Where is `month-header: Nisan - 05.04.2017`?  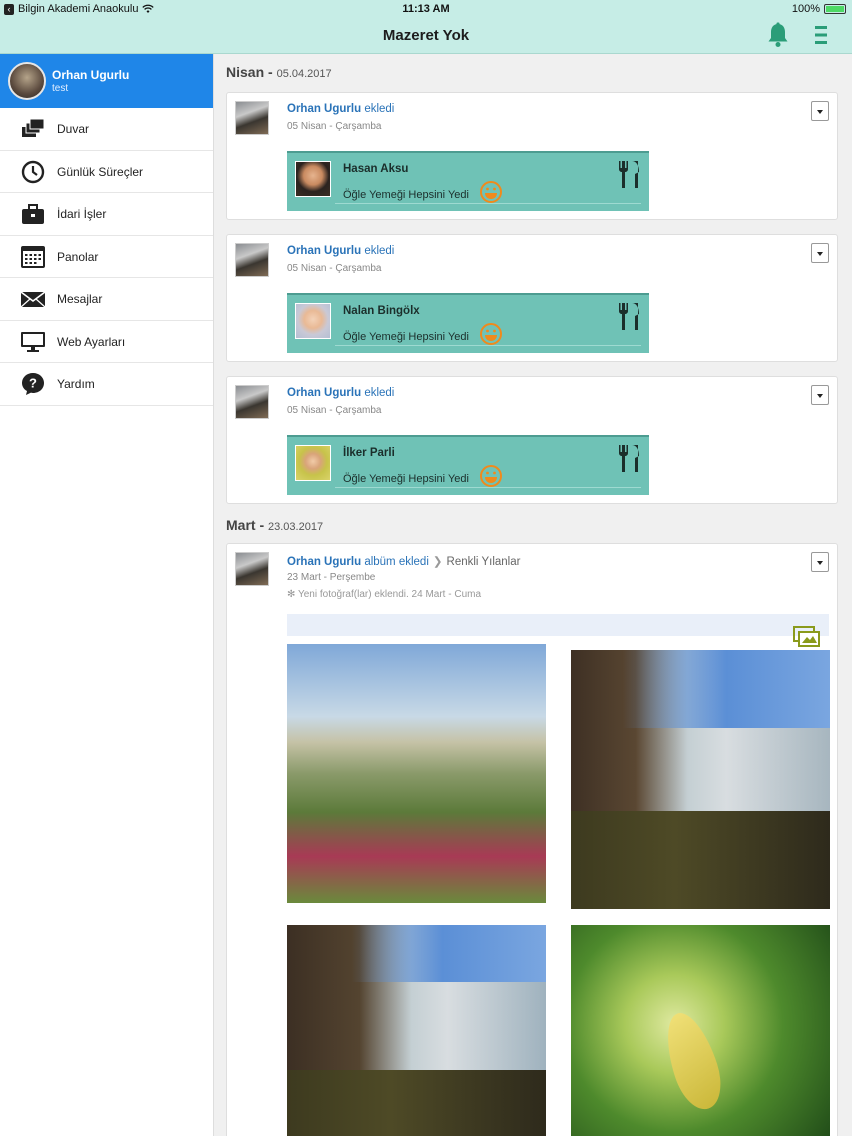
month-header: Nisan - 05.04.2017 is located at coordinates (279, 72).